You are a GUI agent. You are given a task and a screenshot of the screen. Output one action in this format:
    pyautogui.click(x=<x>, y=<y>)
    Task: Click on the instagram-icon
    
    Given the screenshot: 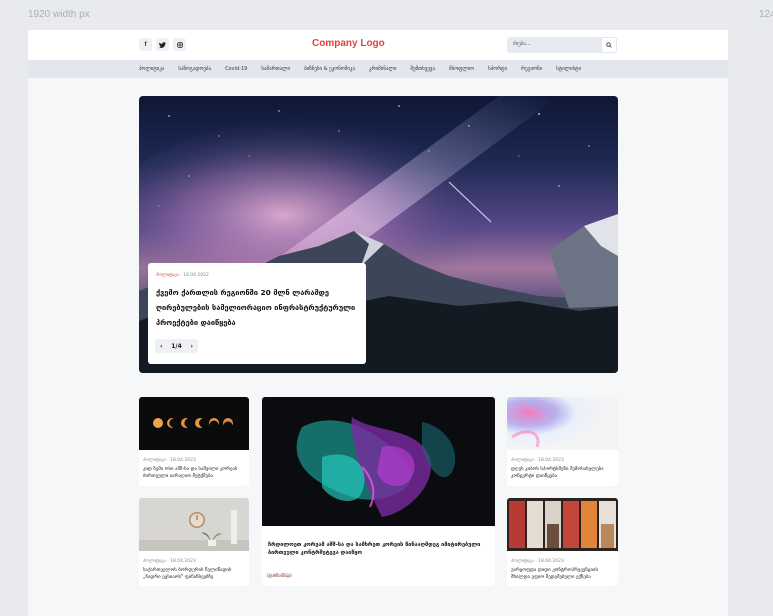 What is the action you would take?
    pyautogui.click(x=179, y=44)
    